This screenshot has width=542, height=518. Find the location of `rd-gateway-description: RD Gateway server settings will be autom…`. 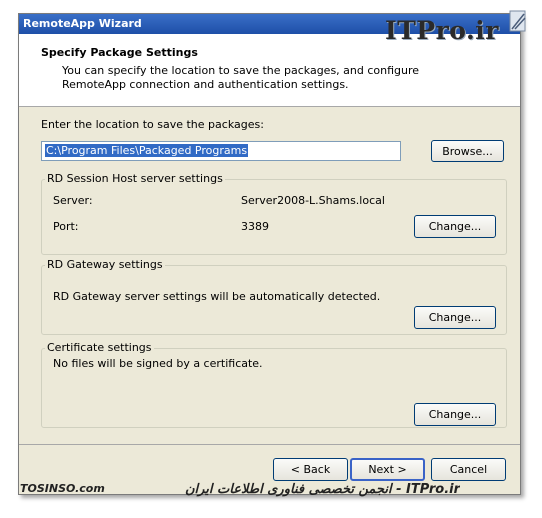

rd-gateway-description: RD Gateway server settings will be autom… is located at coordinates (217, 296).